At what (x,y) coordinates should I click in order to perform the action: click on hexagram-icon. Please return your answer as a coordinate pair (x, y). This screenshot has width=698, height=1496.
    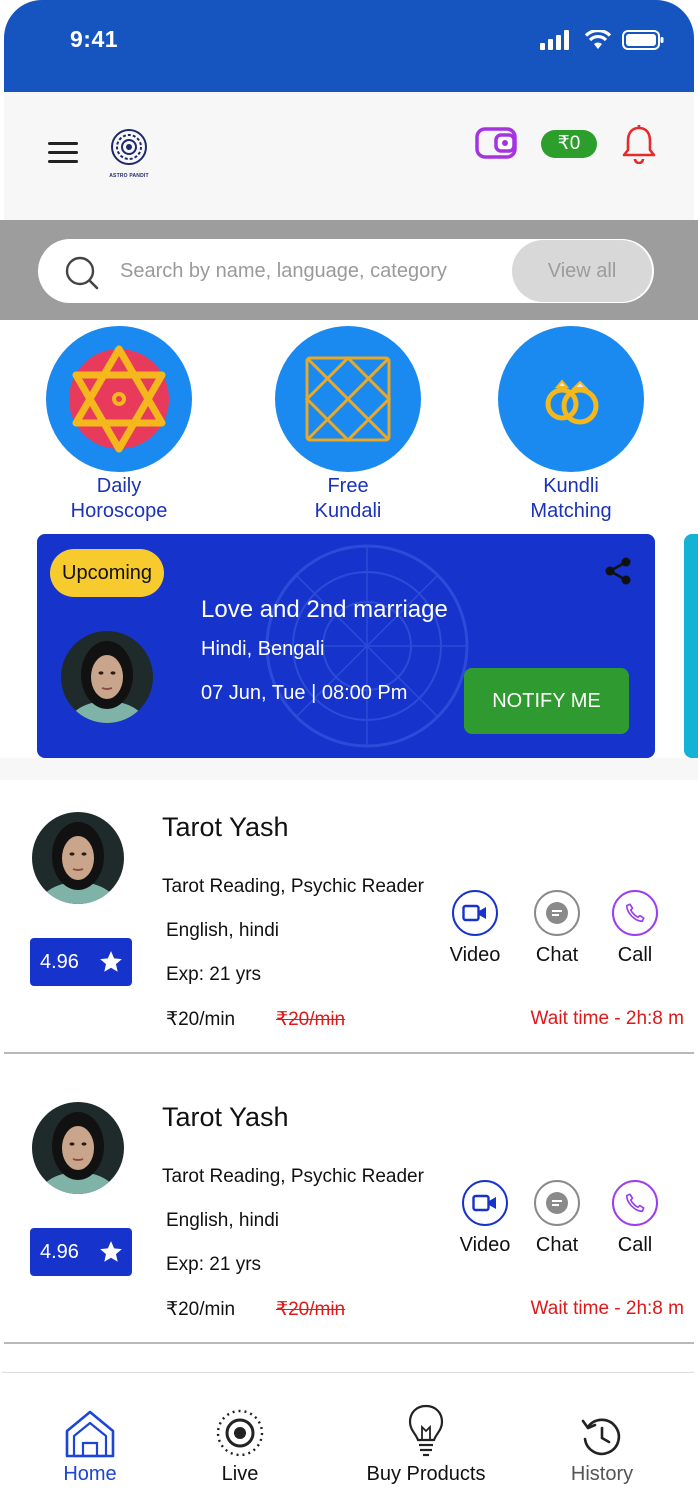
    Looking at the image, I should click on (119, 399).